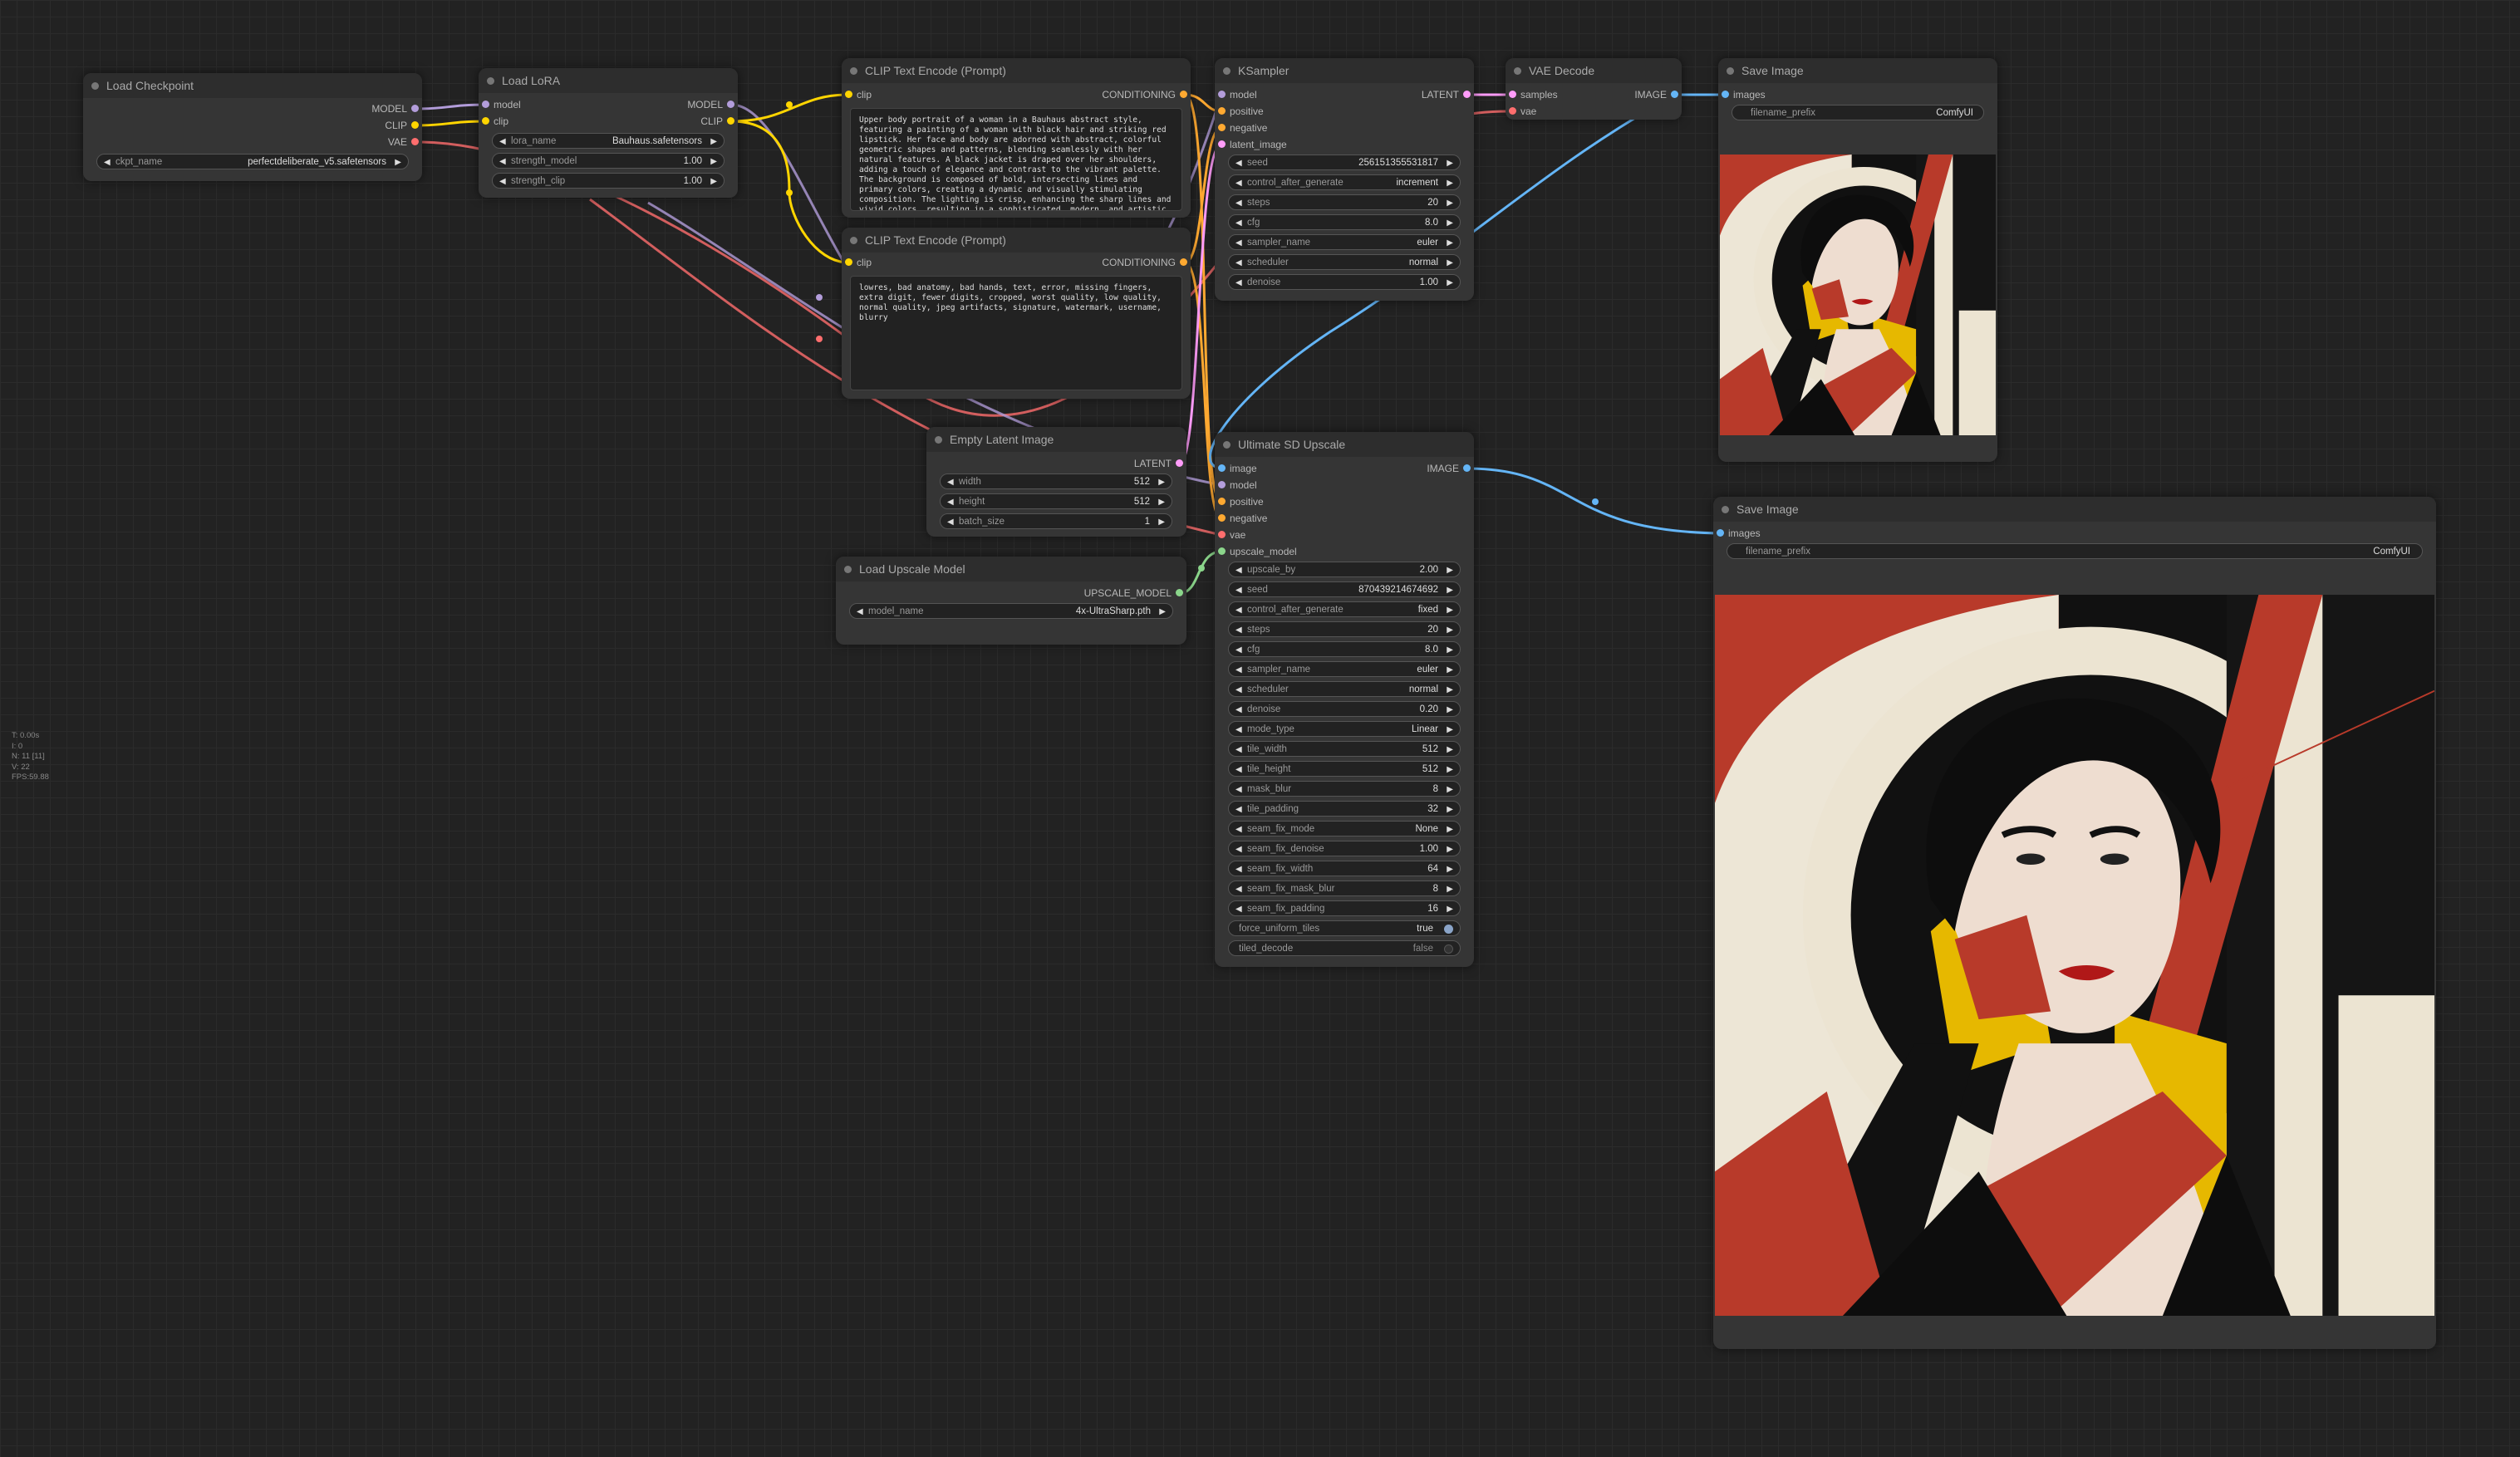 This screenshot has width=2520, height=1457. I want to click on widget-batch-size: ◀ batch_size 1 ▶, so click(1056, 521).